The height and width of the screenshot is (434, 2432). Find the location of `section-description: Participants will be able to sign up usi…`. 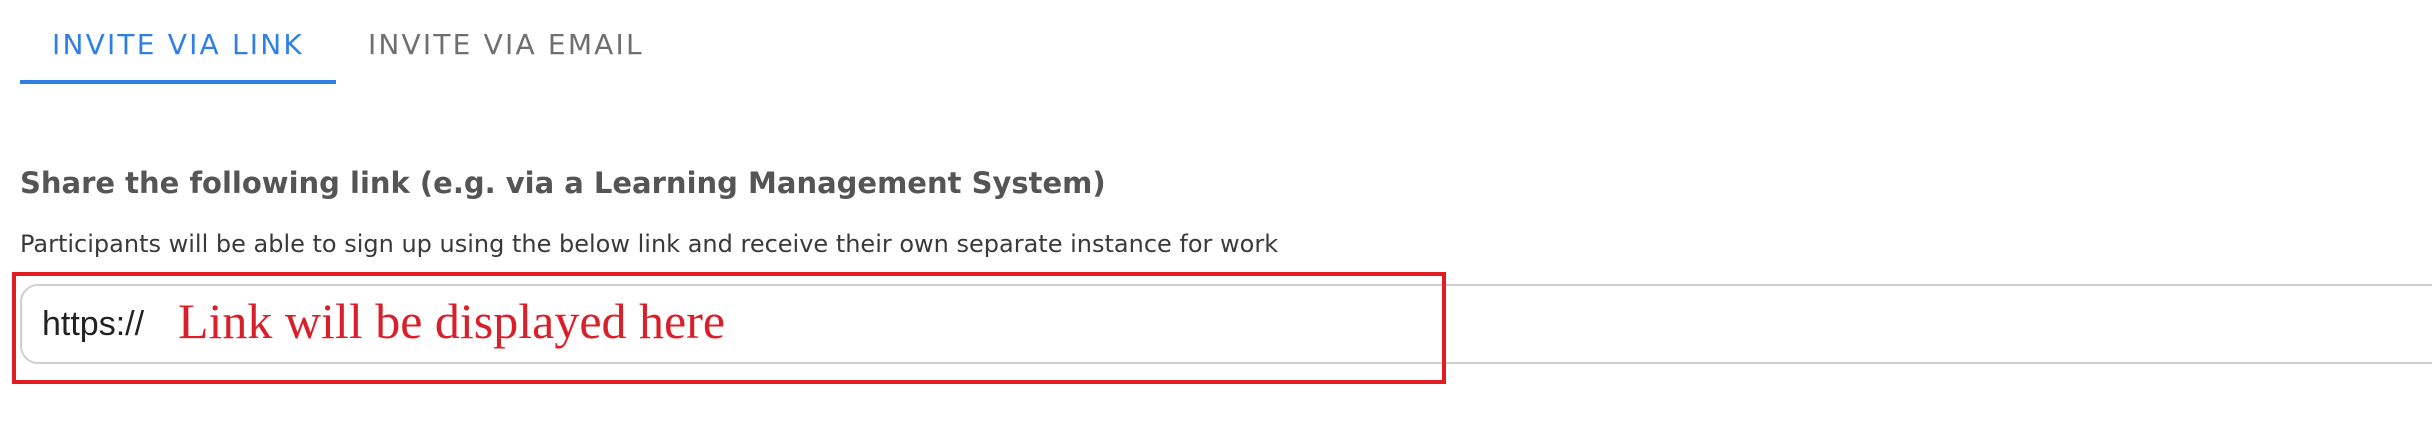

section-description: Participants will be able to sign up usi… is located at coordinates (649, 244).